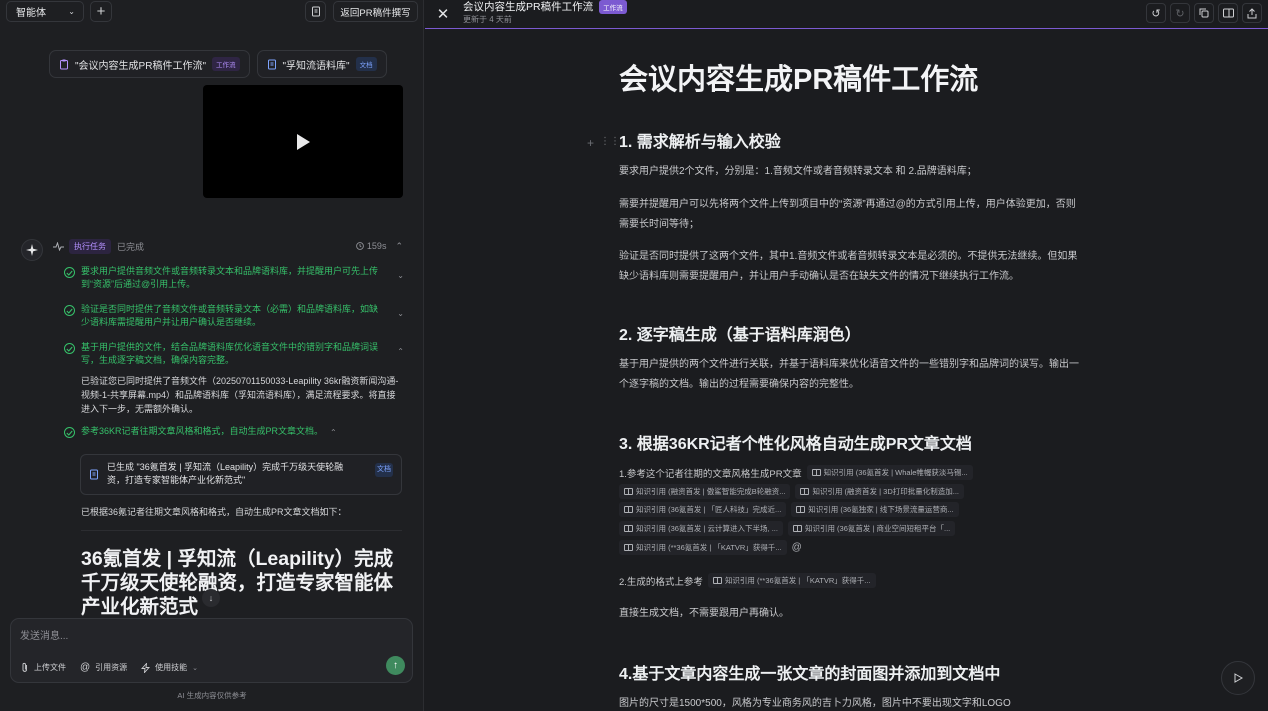  I want to click on paragraph: 2.生成的格式上参考, so click(661, 582).